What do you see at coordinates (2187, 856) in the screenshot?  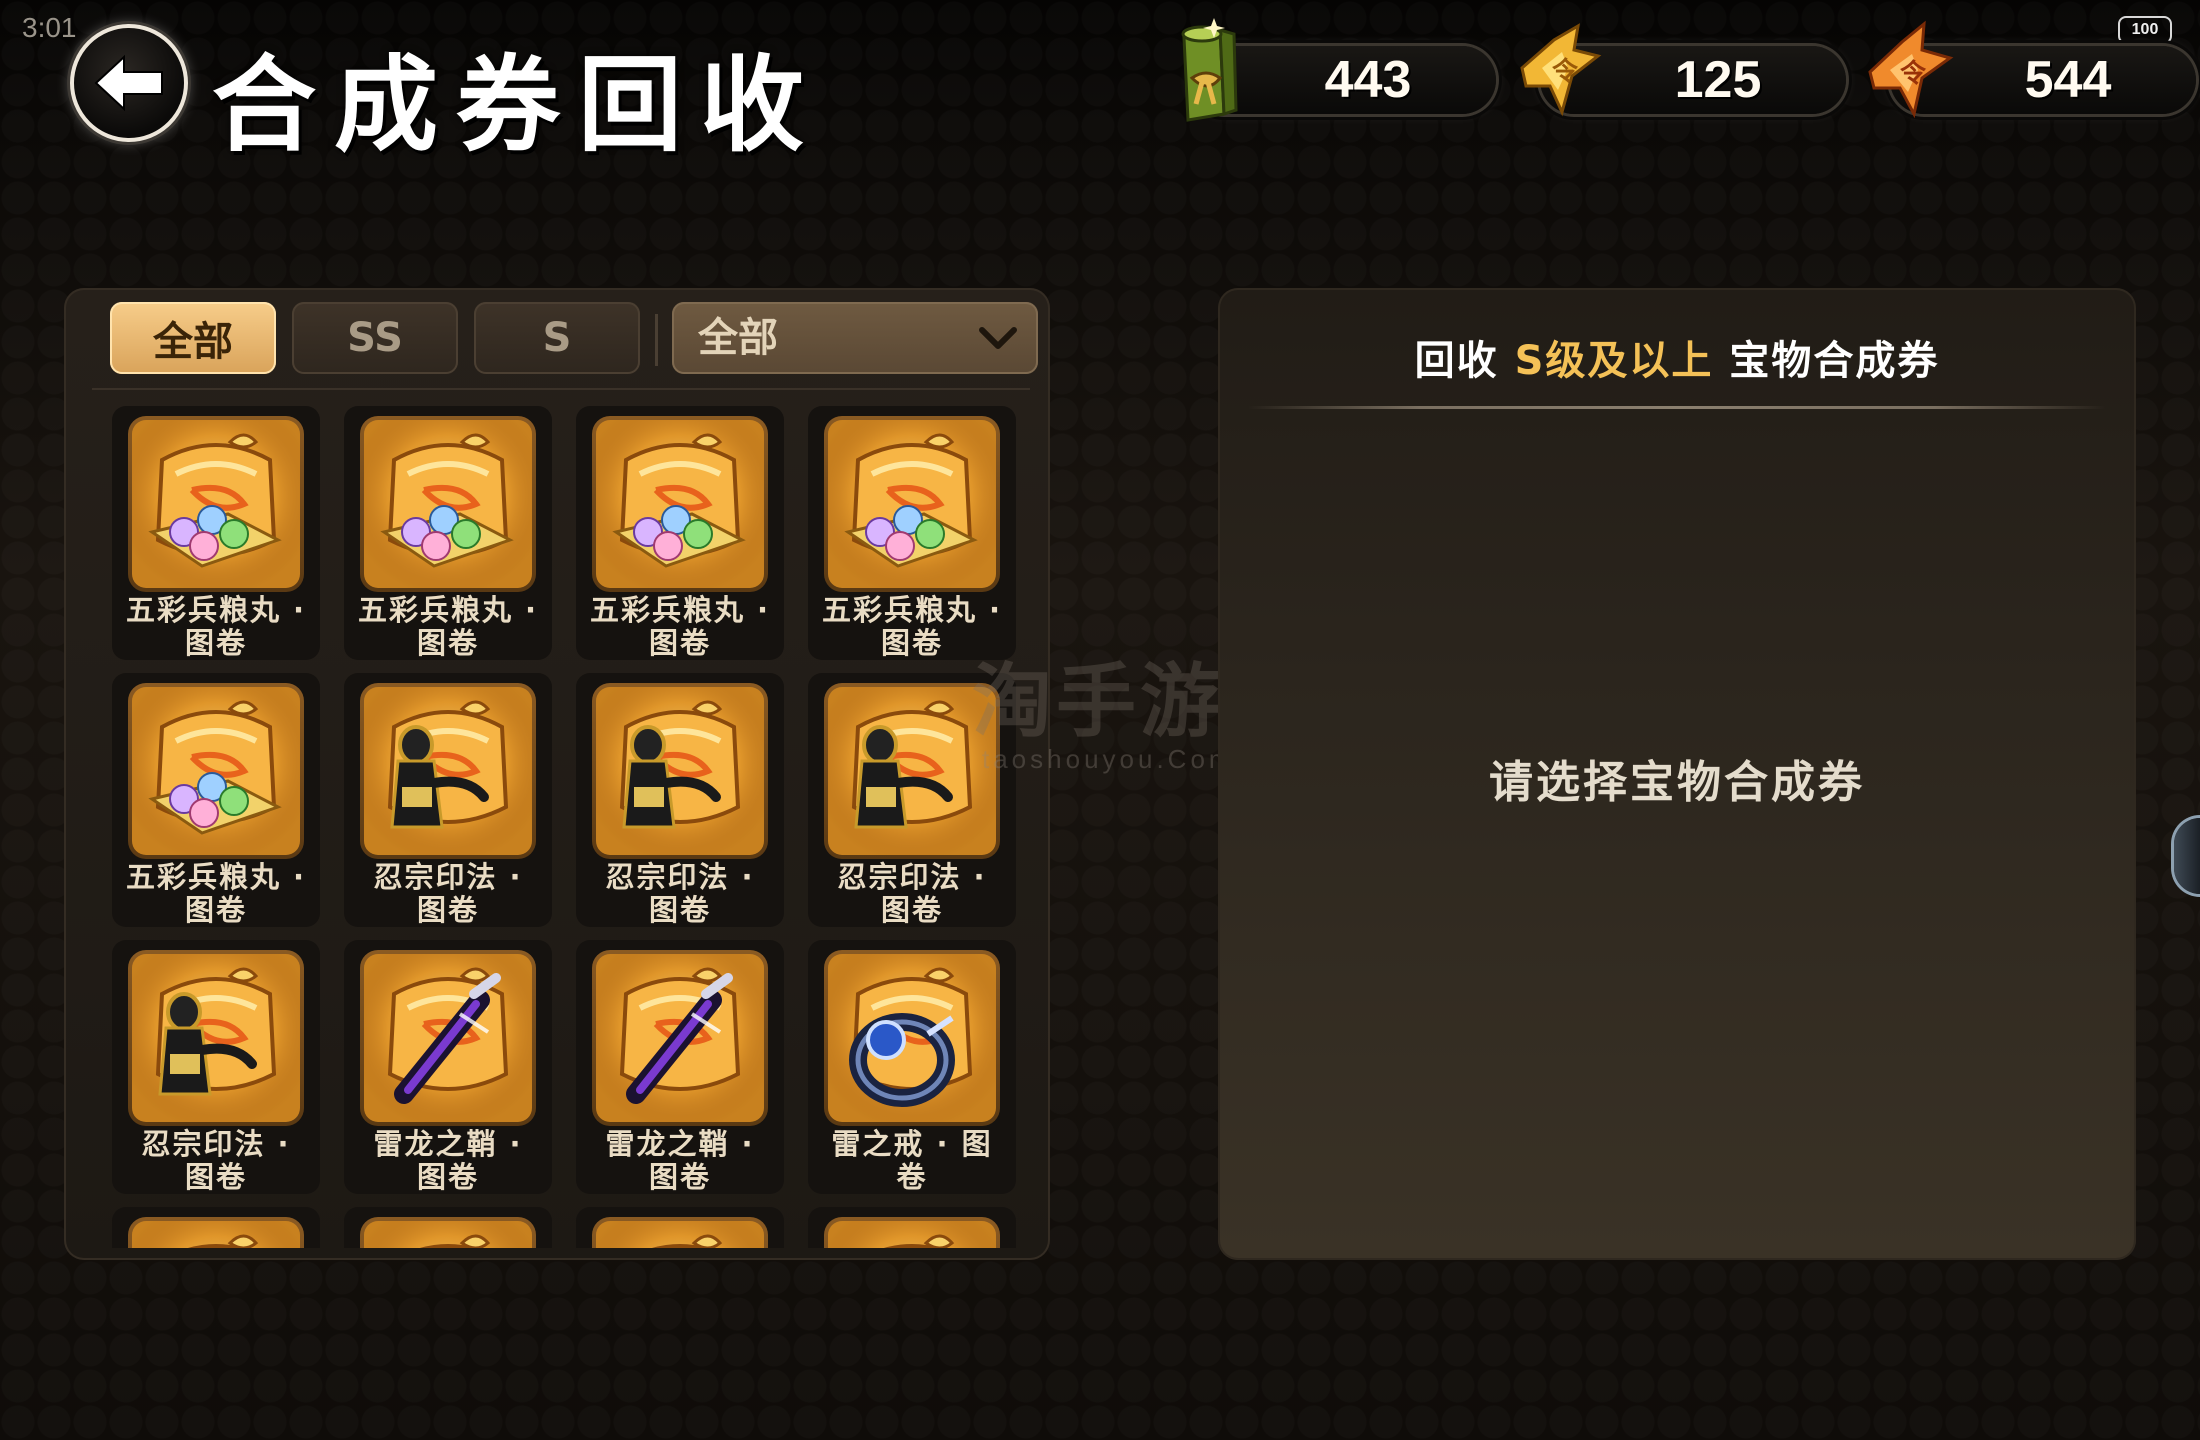 I see `side-float-button` at bounding box center [2187, 856].